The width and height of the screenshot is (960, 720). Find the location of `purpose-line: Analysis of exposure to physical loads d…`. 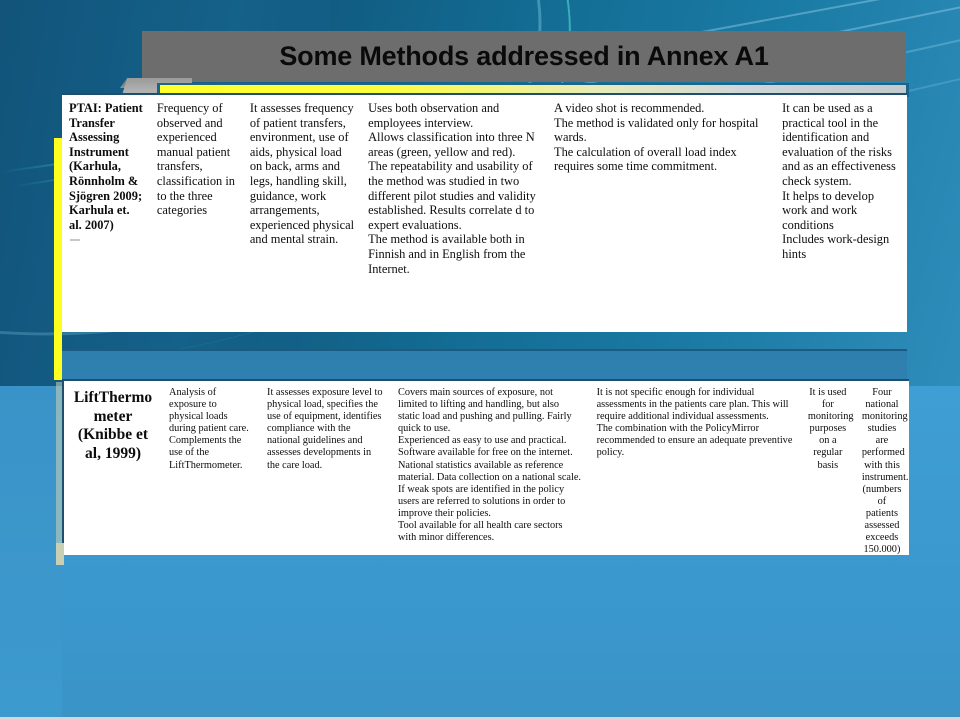

purpose-line: Analysis of exposure to physical loads d… is located at coordinates (209, 411).